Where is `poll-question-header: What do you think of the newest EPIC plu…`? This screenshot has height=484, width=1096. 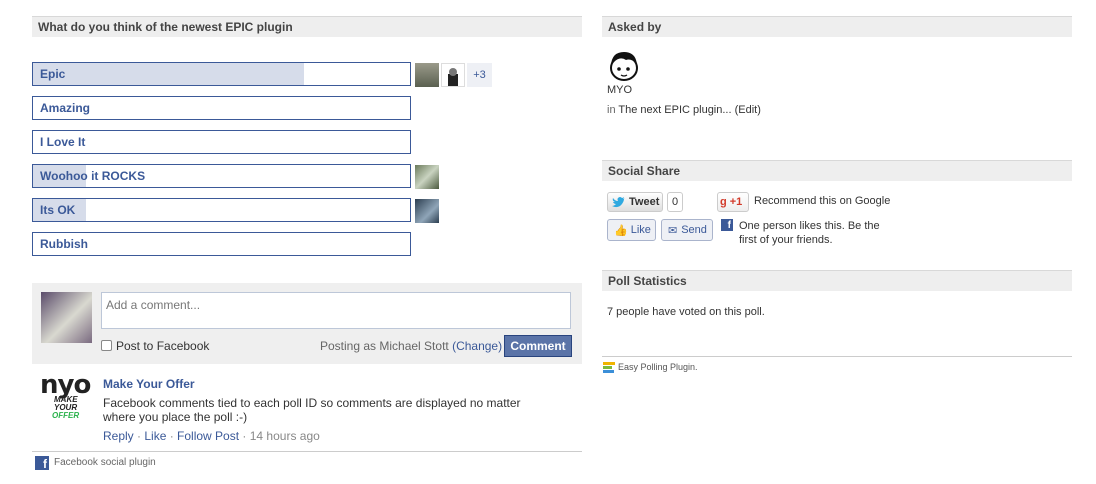
poll-question-header: What do you think of the newest EPIC plu… is located at coordinates (307, 26).